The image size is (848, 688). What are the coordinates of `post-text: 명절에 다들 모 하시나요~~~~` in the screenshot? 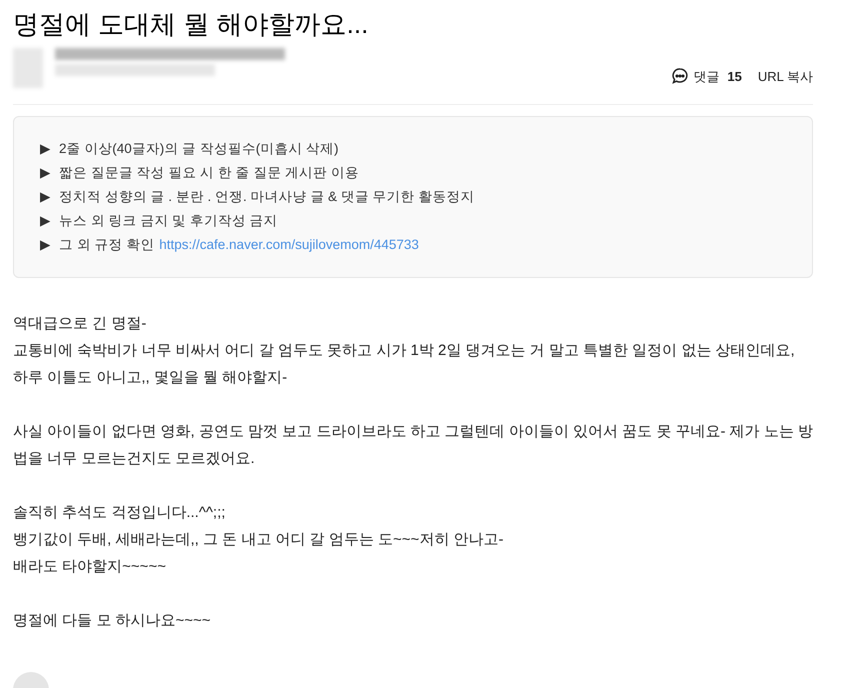 It's located at (112, 621).